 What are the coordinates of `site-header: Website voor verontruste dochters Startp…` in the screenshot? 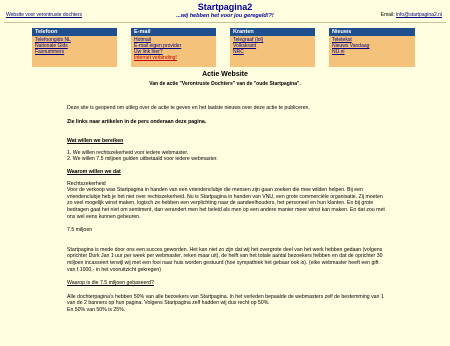 It's located at (225, 15).